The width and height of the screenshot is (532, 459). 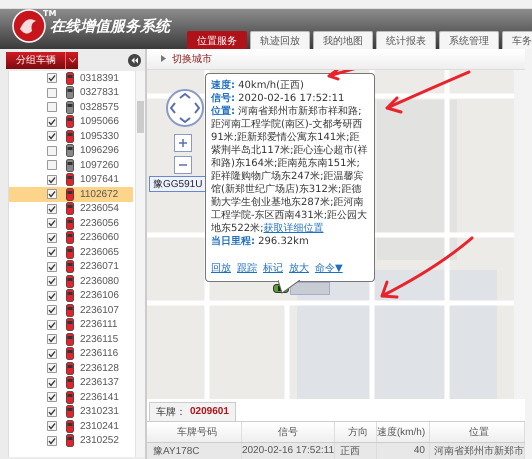 What do you see at coordinates (99, 208) in the screenshot?
I see `vehicle-id: 2236054` at bounding box center [99, 208].